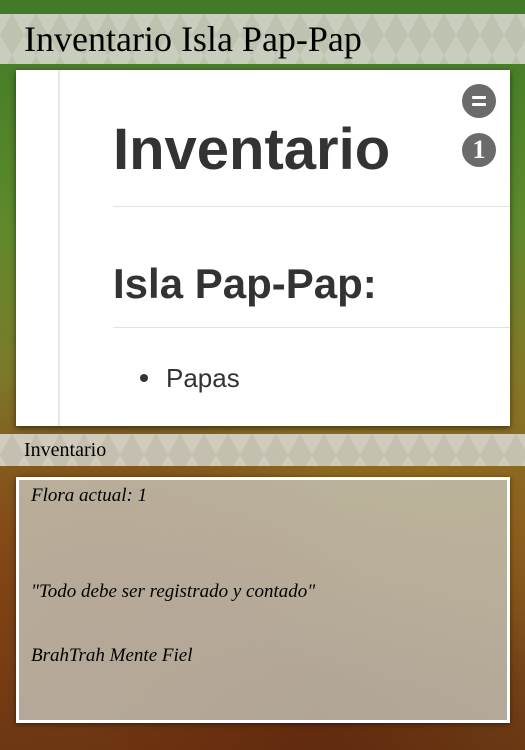 This screenshot has height=750, width=525. I want to click on heading-divider, so click(311, 206).